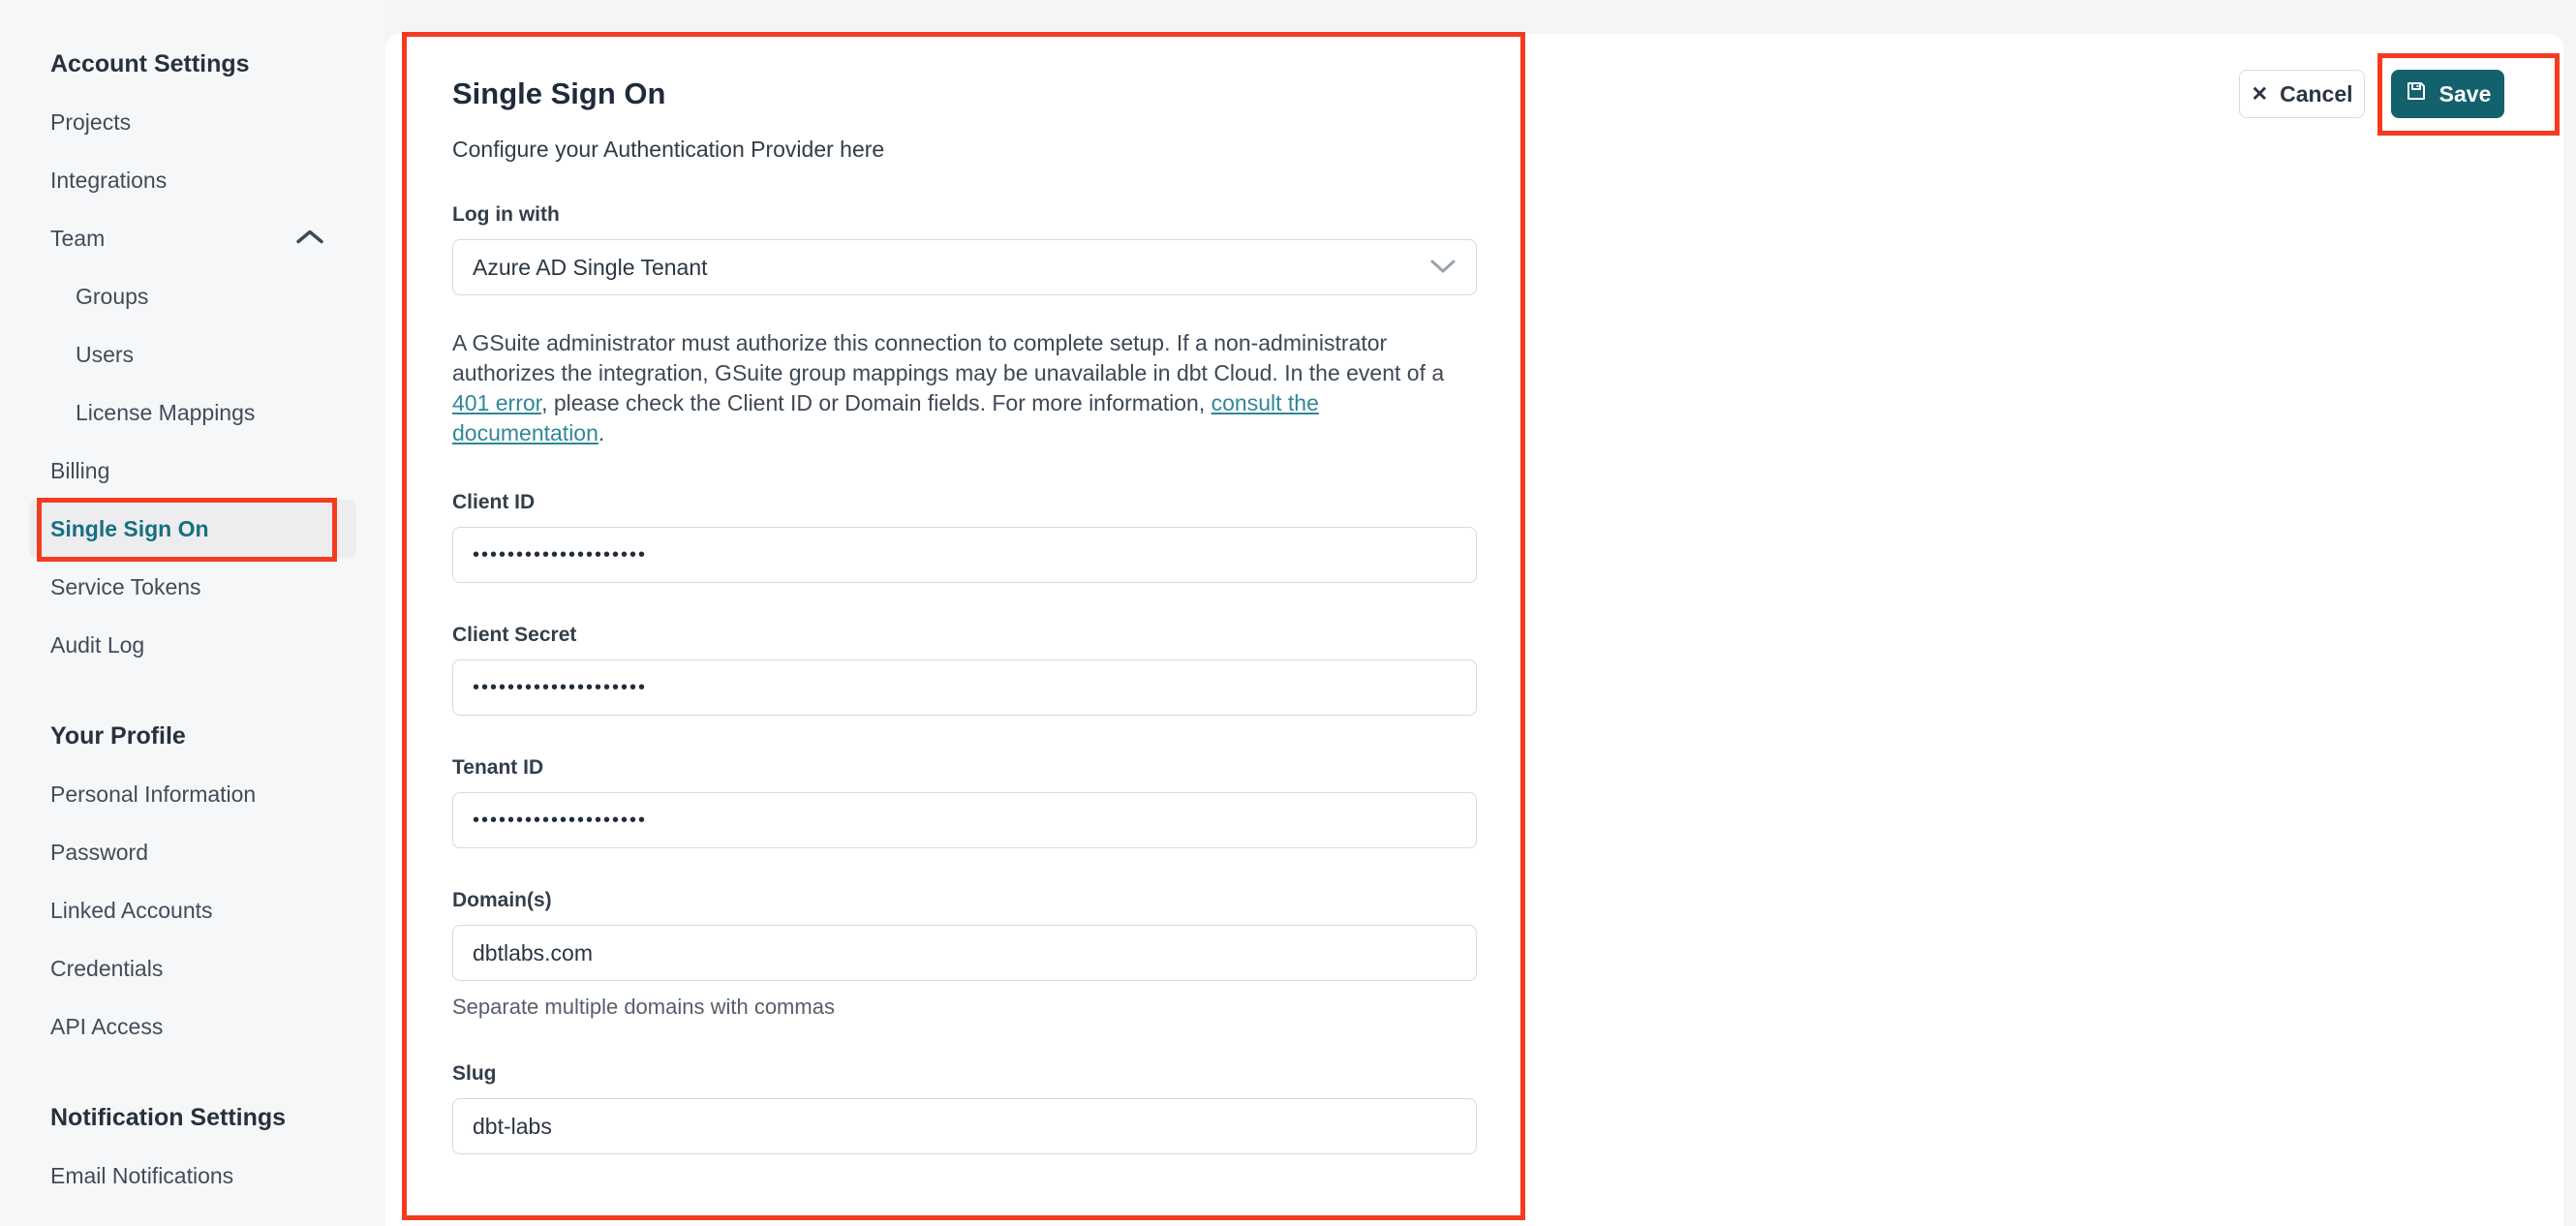 This screenshot has height=1226, width=2576. I want to click on sidebar-item-label: Credentials, so click(107, 968).